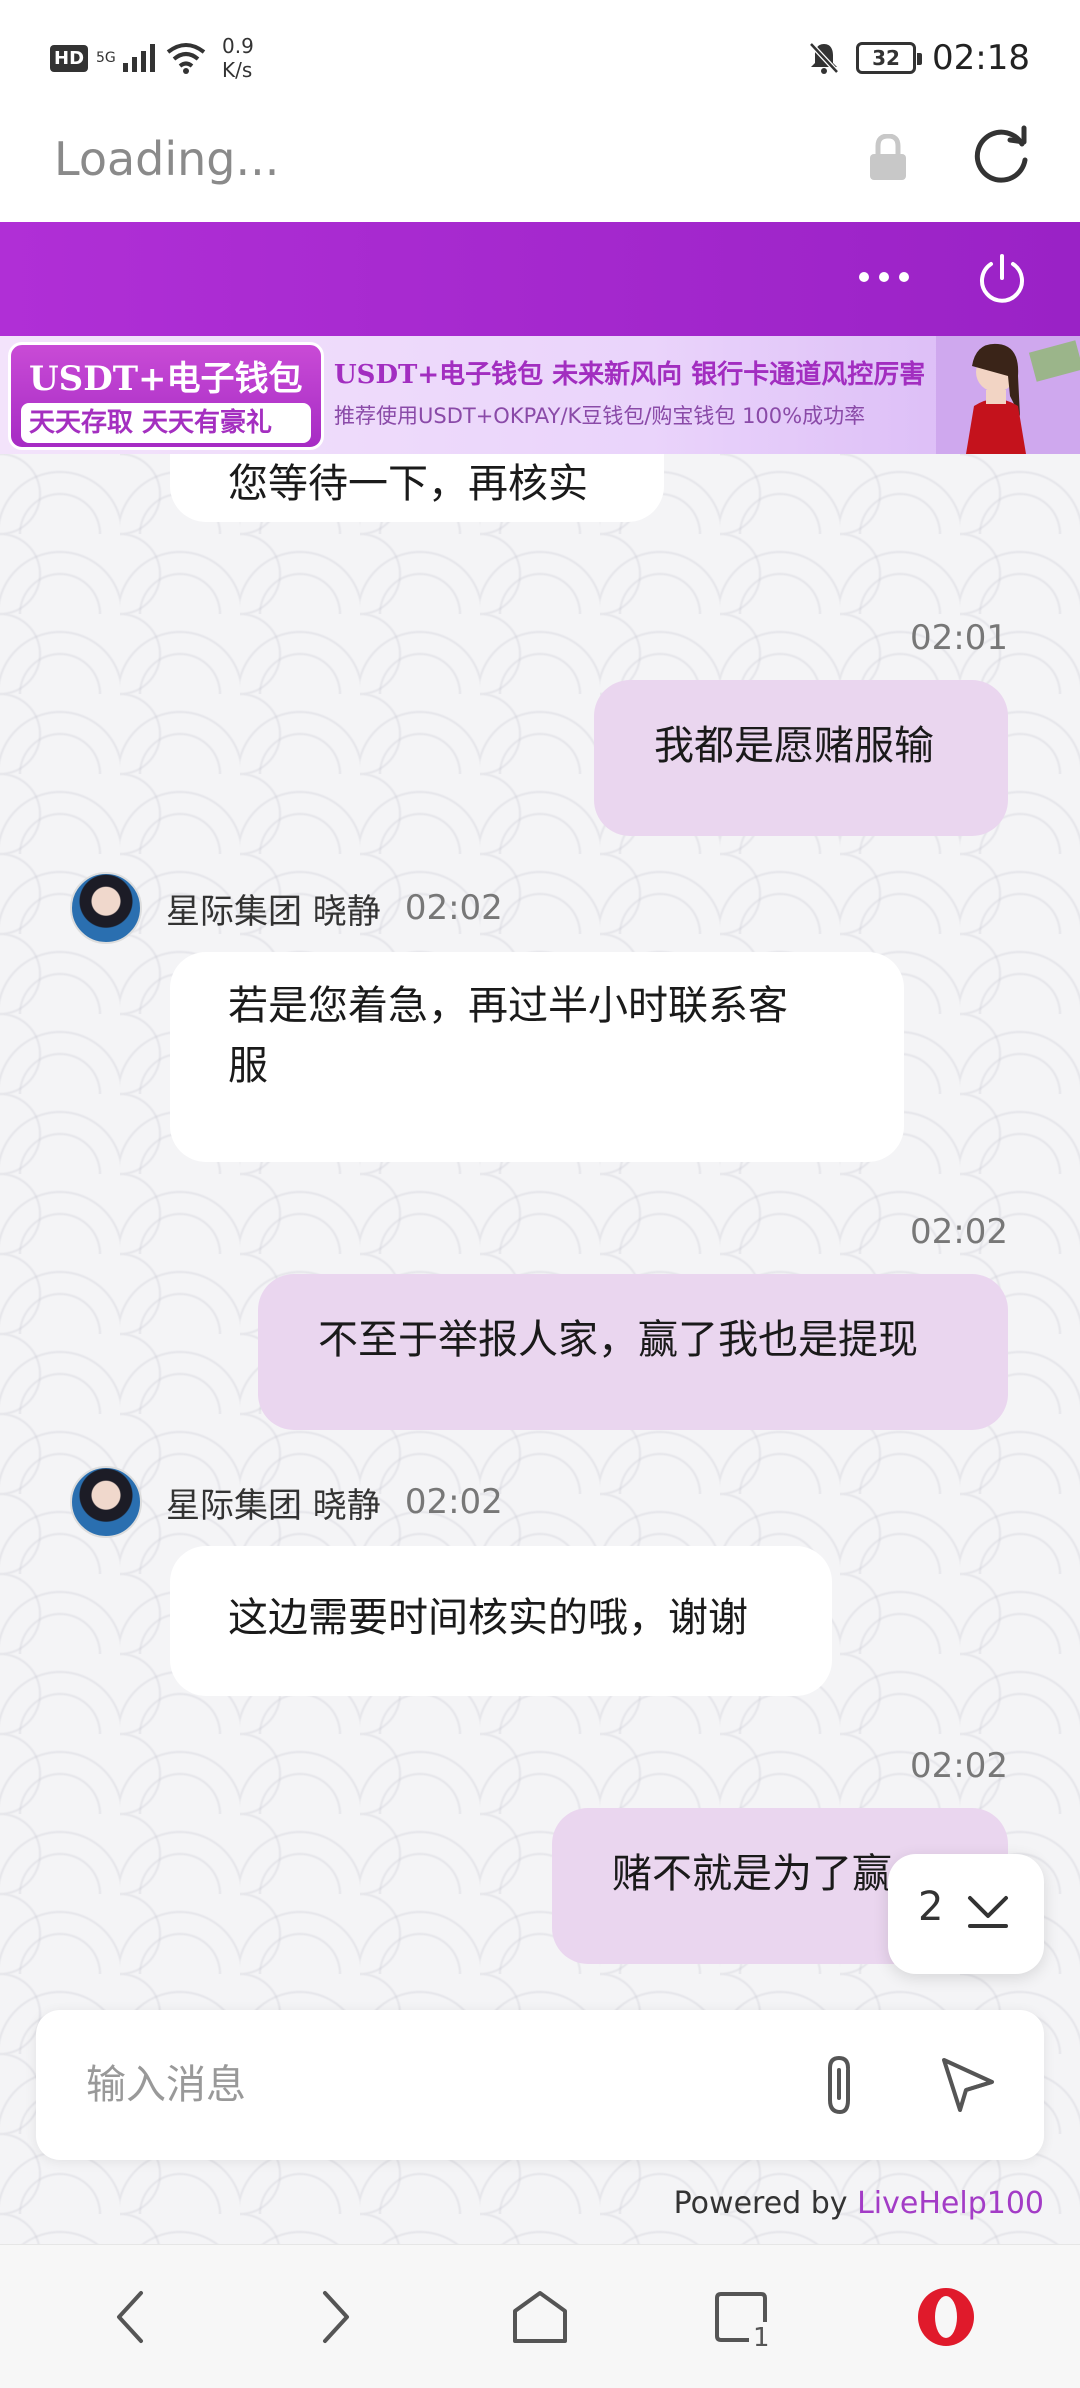  I want to click on ad-model-image, so click(1008, 395).